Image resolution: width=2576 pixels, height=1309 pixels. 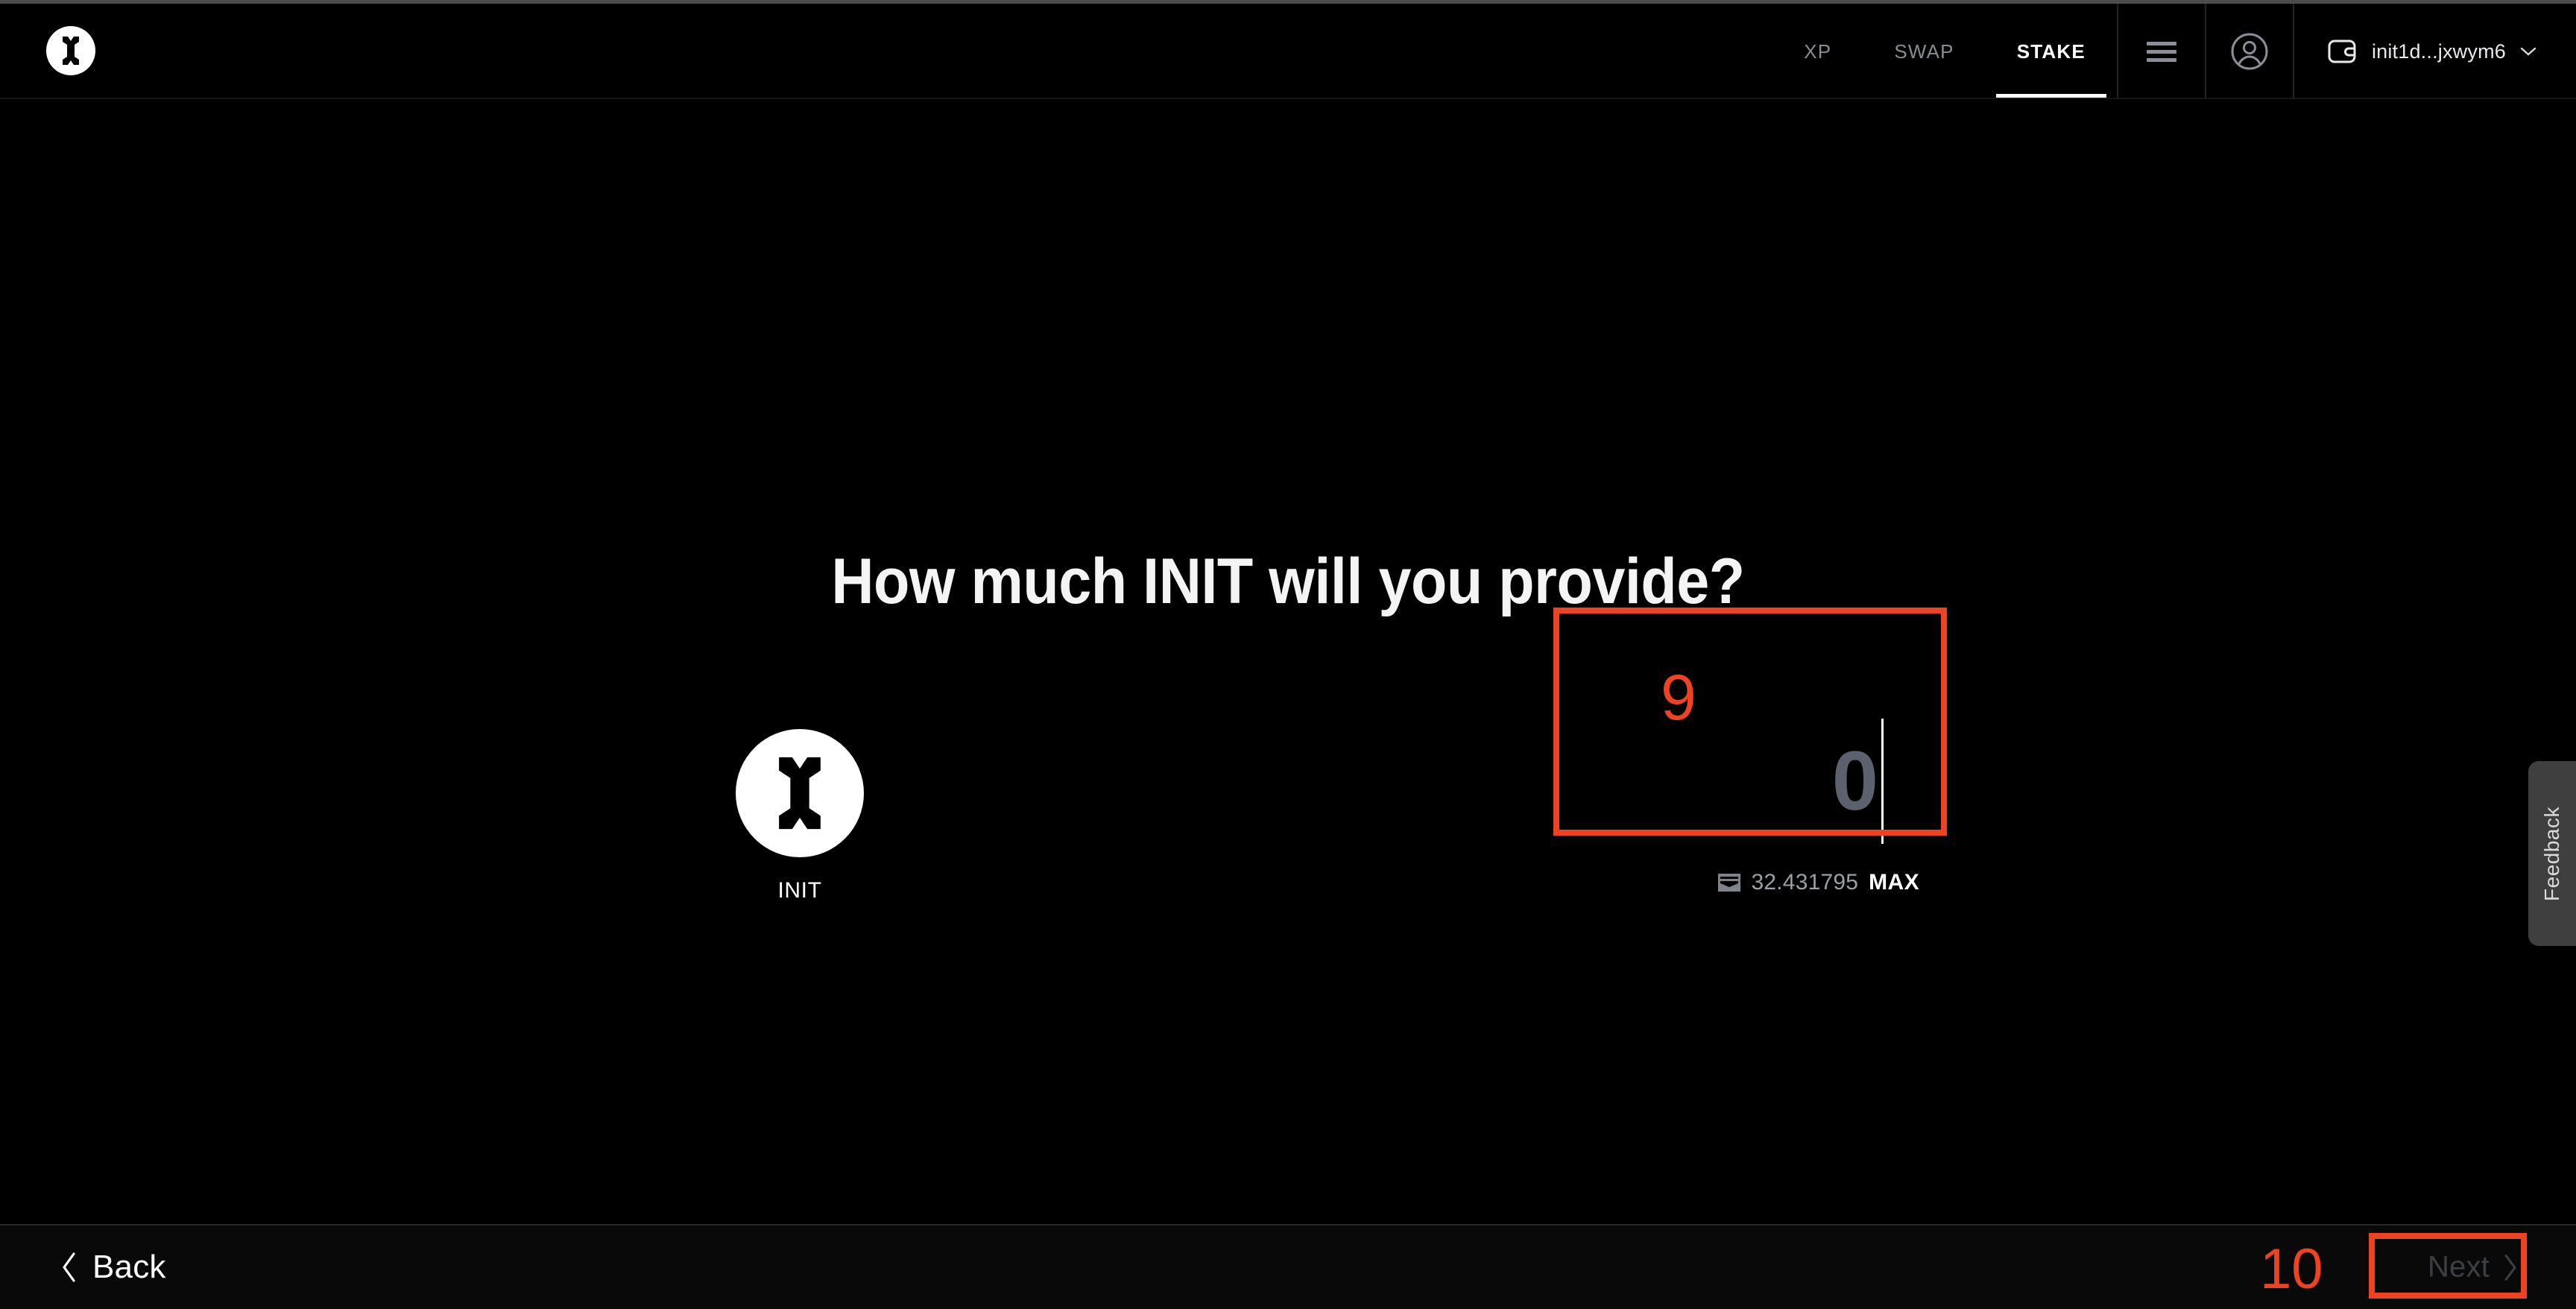 I want to click on feedback-tab: Feedback, so click(x=2552, y=853).